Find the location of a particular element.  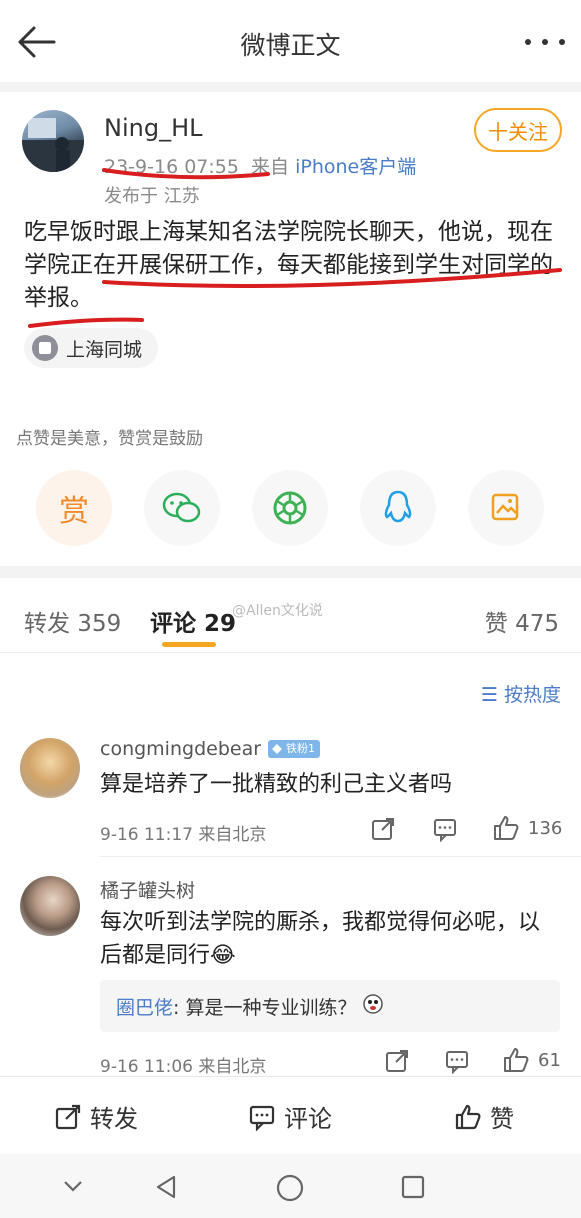

sort-icon: ☰ is located at coordinates (489, 695).